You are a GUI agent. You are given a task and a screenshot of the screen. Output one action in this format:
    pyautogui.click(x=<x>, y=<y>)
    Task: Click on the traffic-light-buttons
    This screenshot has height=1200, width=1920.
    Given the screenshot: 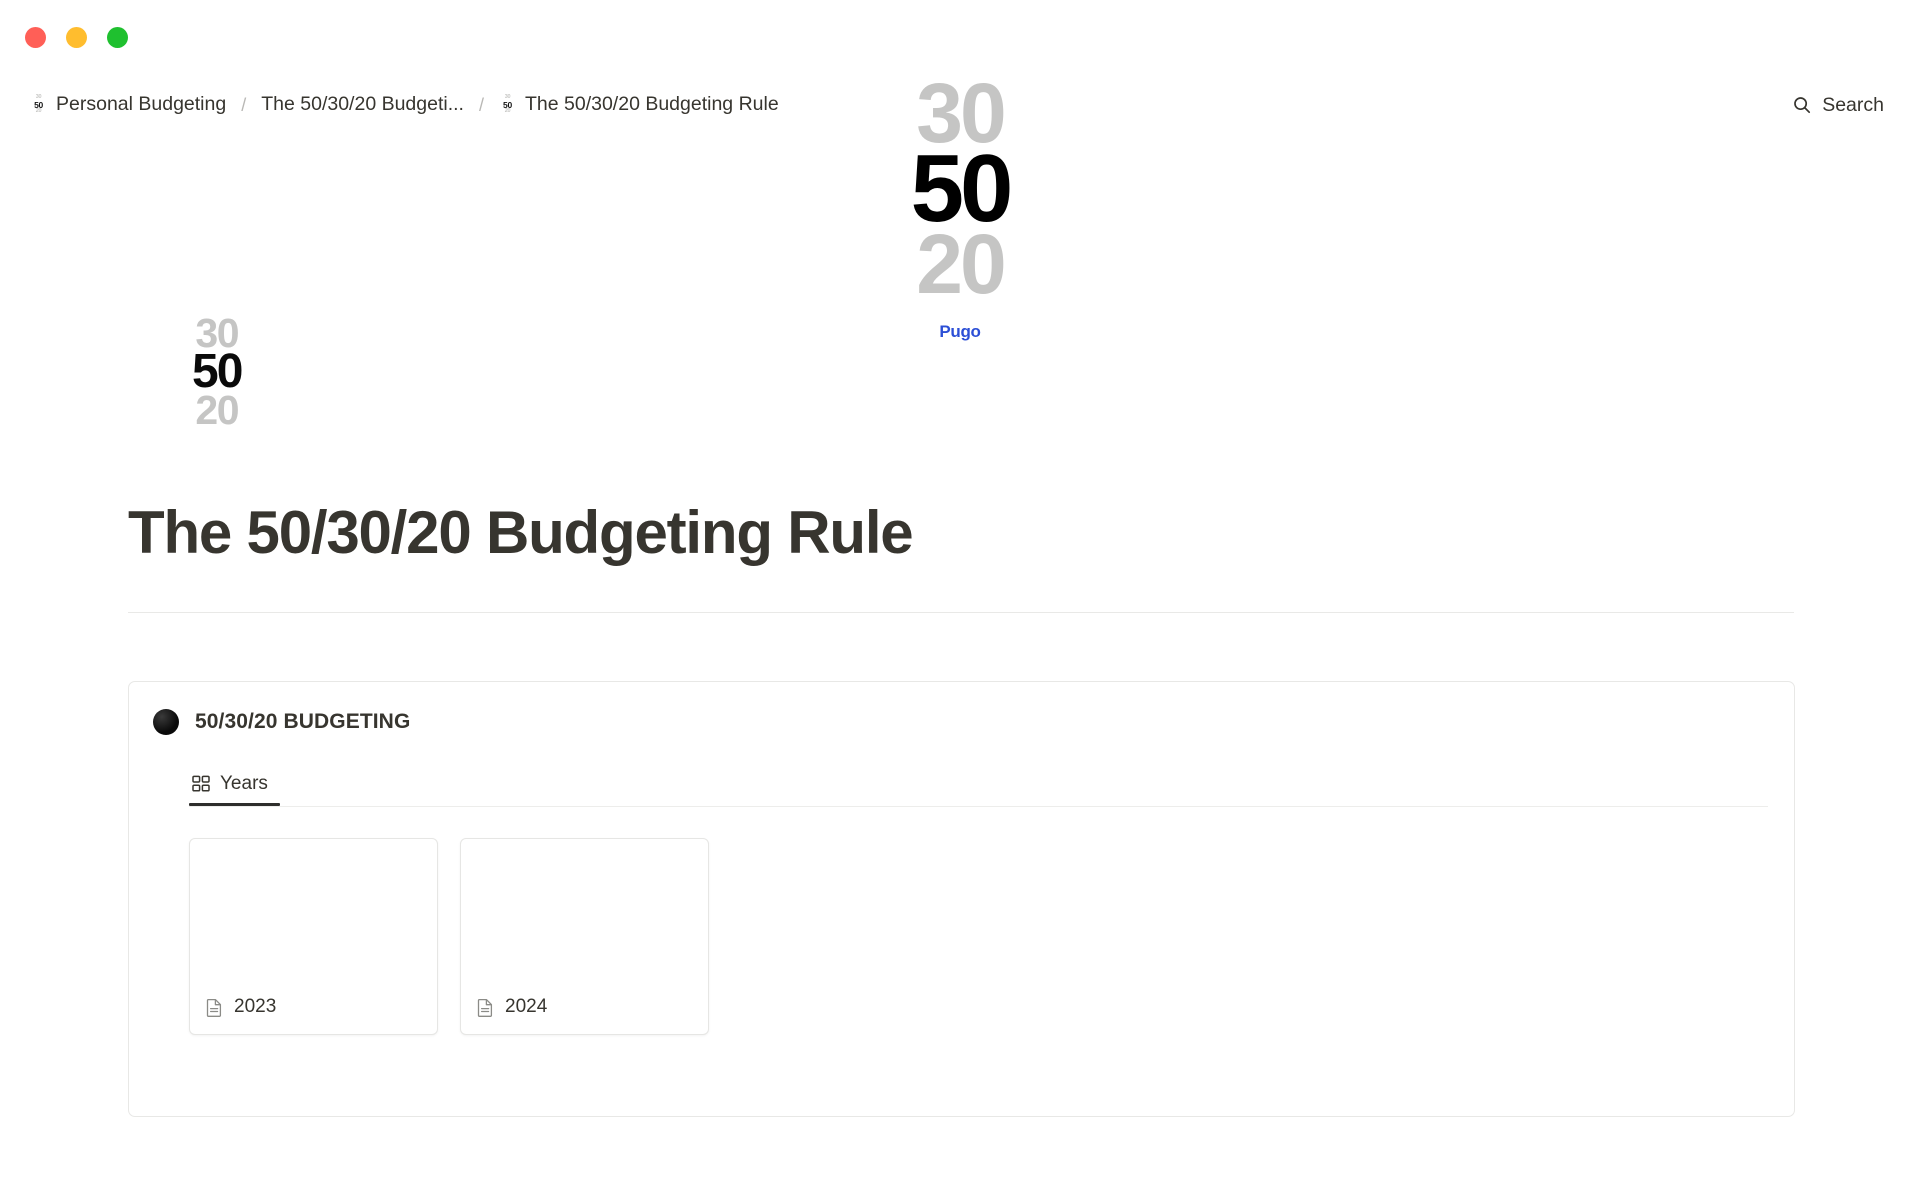 What is the action you would take?
    pyautogui.click(x=76, y=37)
    